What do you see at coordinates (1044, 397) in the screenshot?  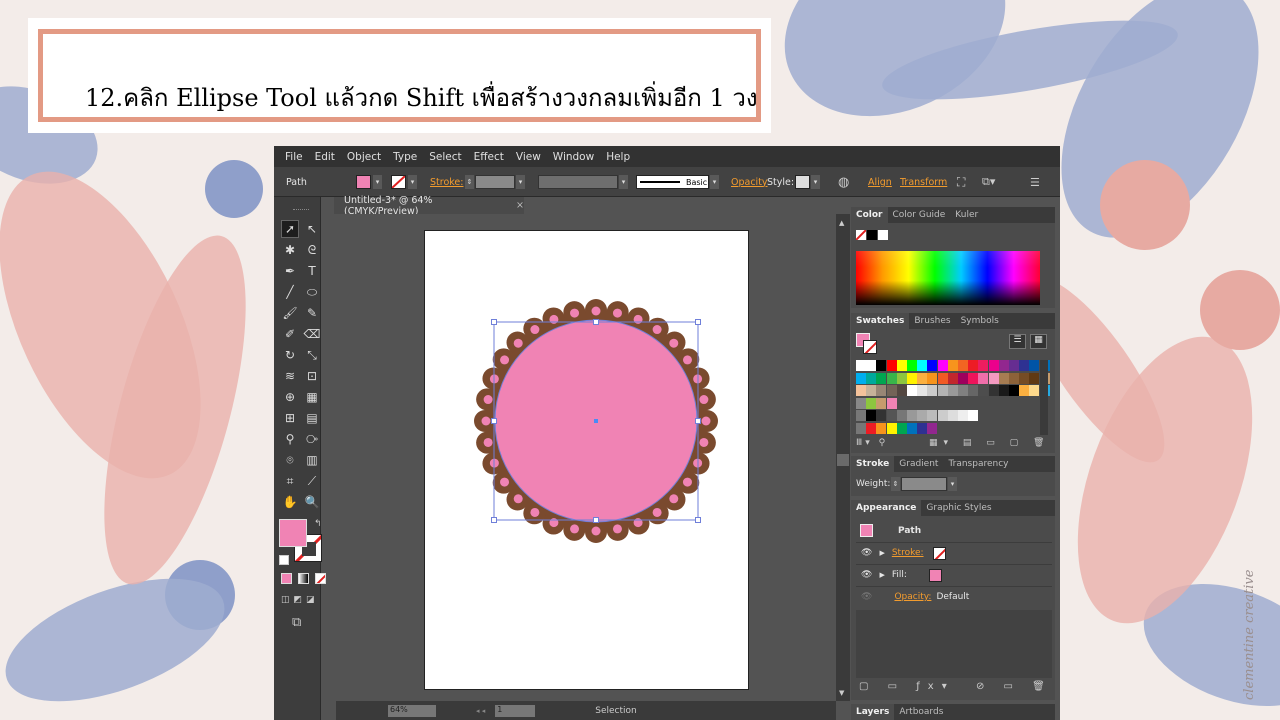 I see `swatches-scrollbar` at bounding box center [1044, 397].